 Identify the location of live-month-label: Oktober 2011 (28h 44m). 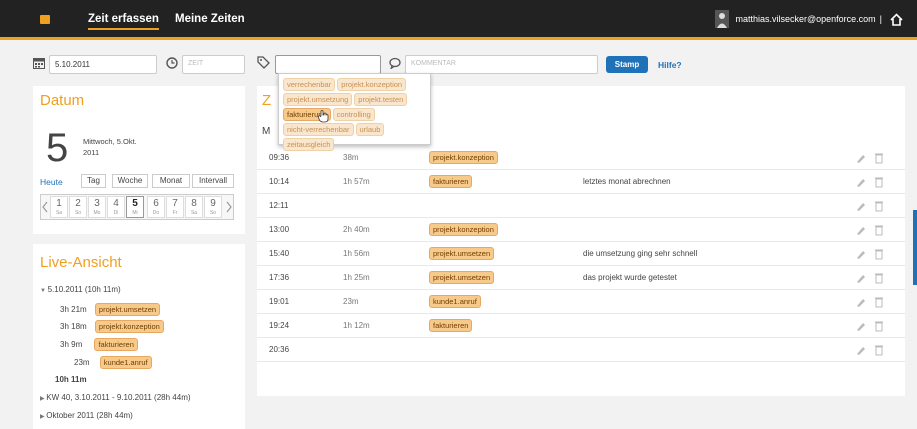
(89, 415).